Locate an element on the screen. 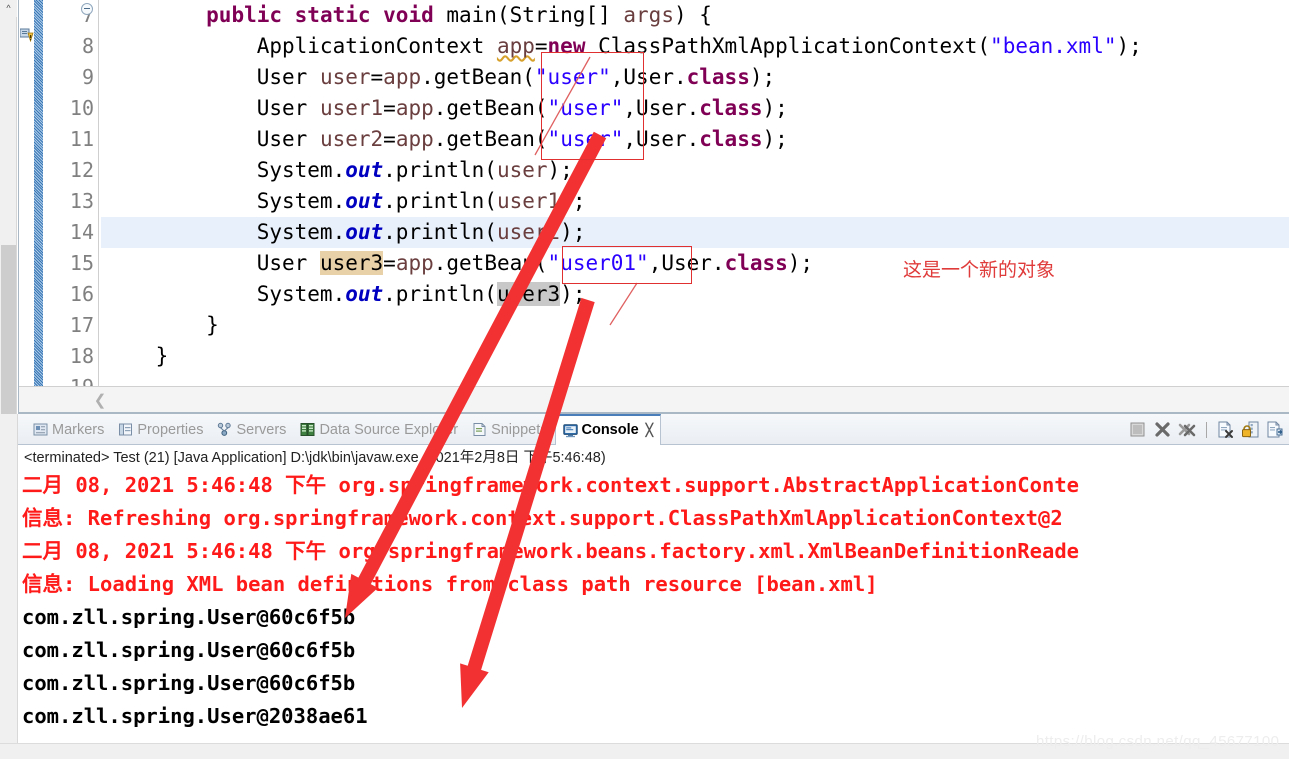 Image resolution: width=1289 pixels, height=759 pixels. window-vertical-scrollbar: ^ is located at coordinates (8, 207).